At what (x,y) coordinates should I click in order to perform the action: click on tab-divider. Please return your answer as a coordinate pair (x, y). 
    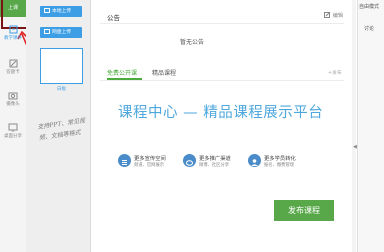
    Looking at the image, I should click on (222, 80).